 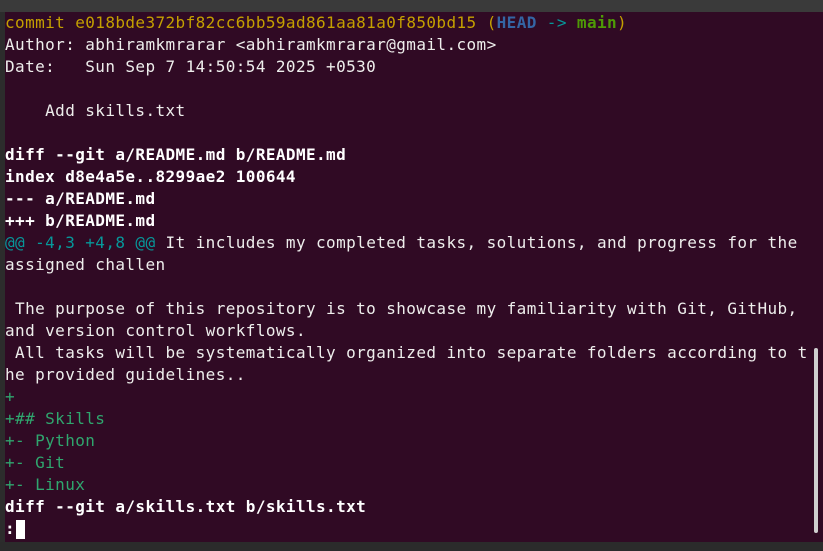 What do you see at coordinates (597, 22) in the screenshot?
I see `branch-name: main` at bounding box center [597, 22].